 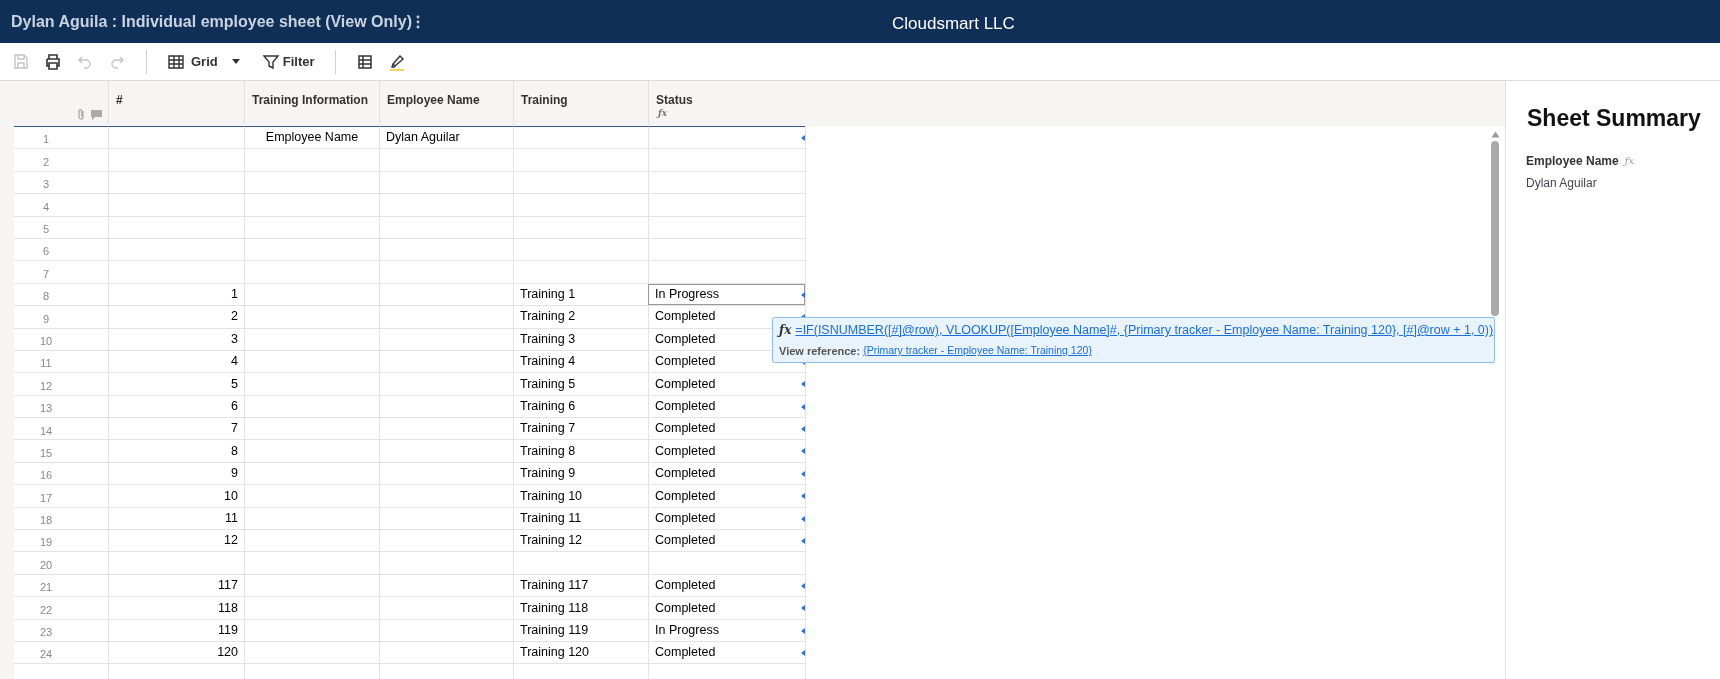 What do you see at coordinates (46, 341) in the screenshot?
I see `row-number: 10` at bounding box center [46, 341].